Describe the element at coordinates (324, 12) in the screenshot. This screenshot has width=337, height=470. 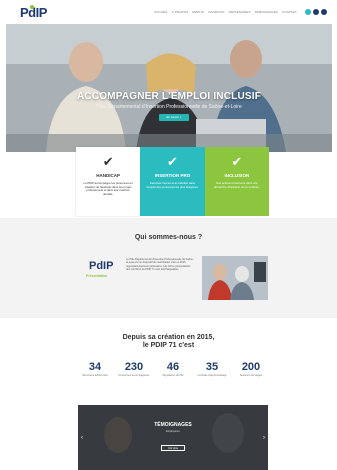
I see `youtube-icon` at that location.